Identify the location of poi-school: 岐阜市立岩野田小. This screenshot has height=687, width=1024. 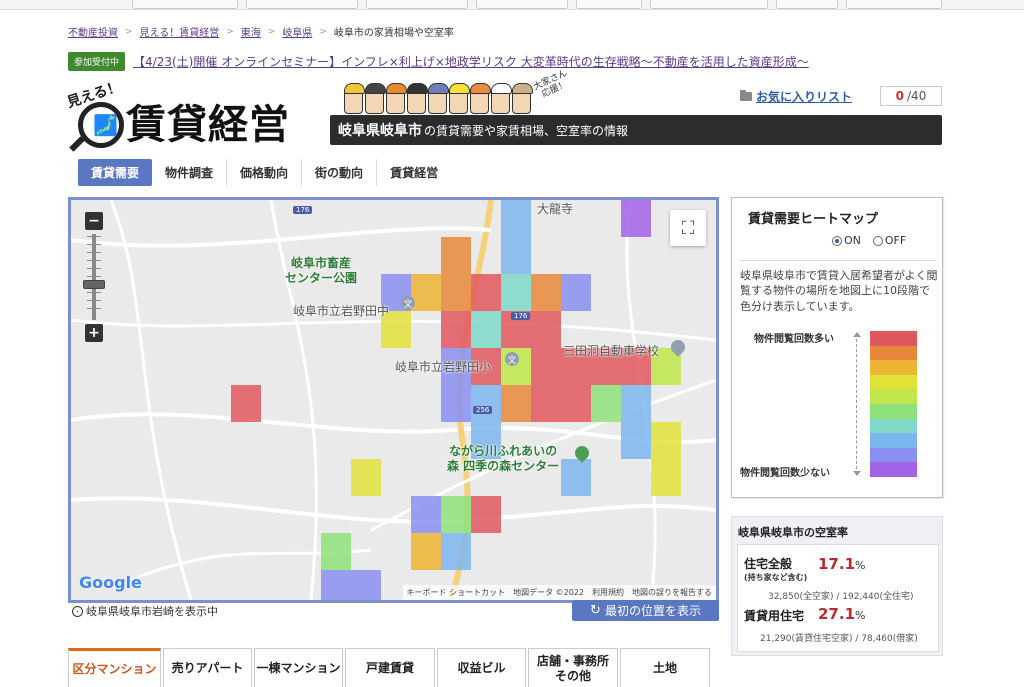
(443, 367).